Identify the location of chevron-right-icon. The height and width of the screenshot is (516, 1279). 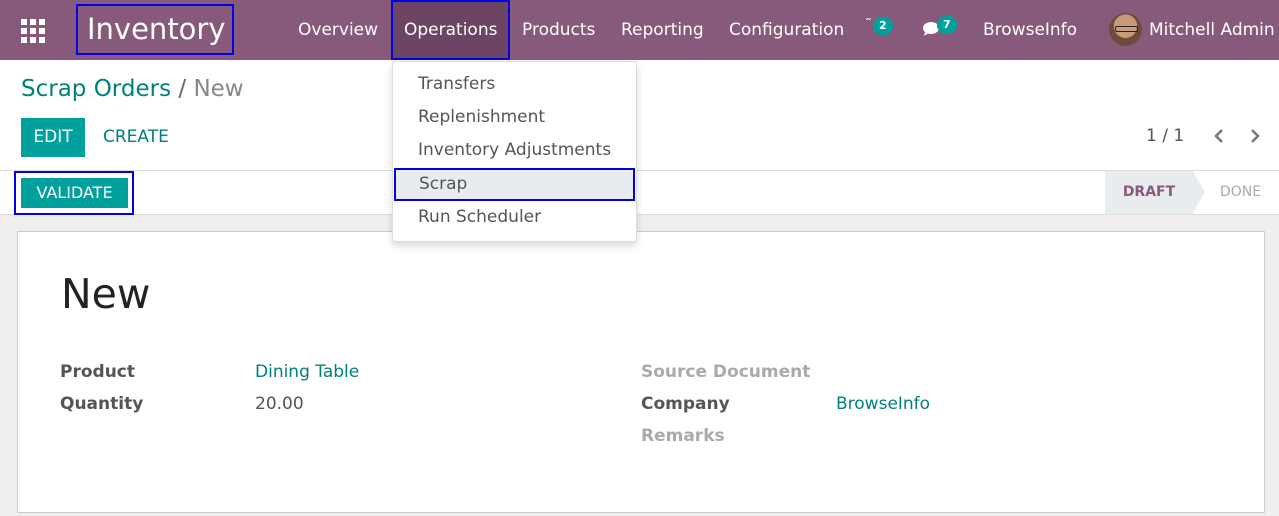
(1255, 136).